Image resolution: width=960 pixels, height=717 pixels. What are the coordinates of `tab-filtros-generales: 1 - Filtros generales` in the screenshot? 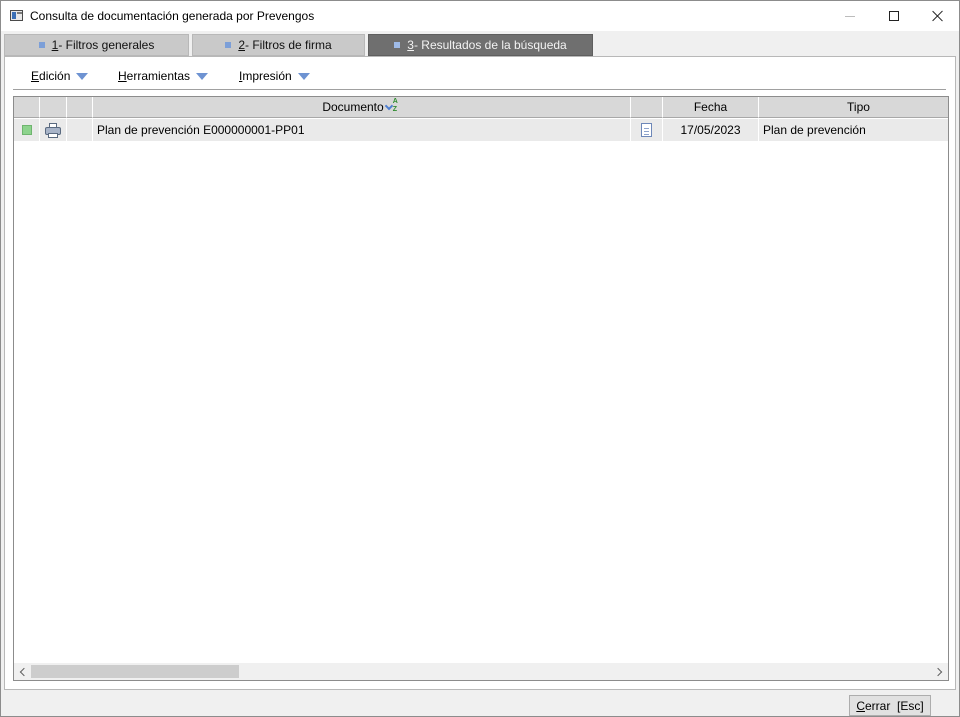 It's located at (96, 45).